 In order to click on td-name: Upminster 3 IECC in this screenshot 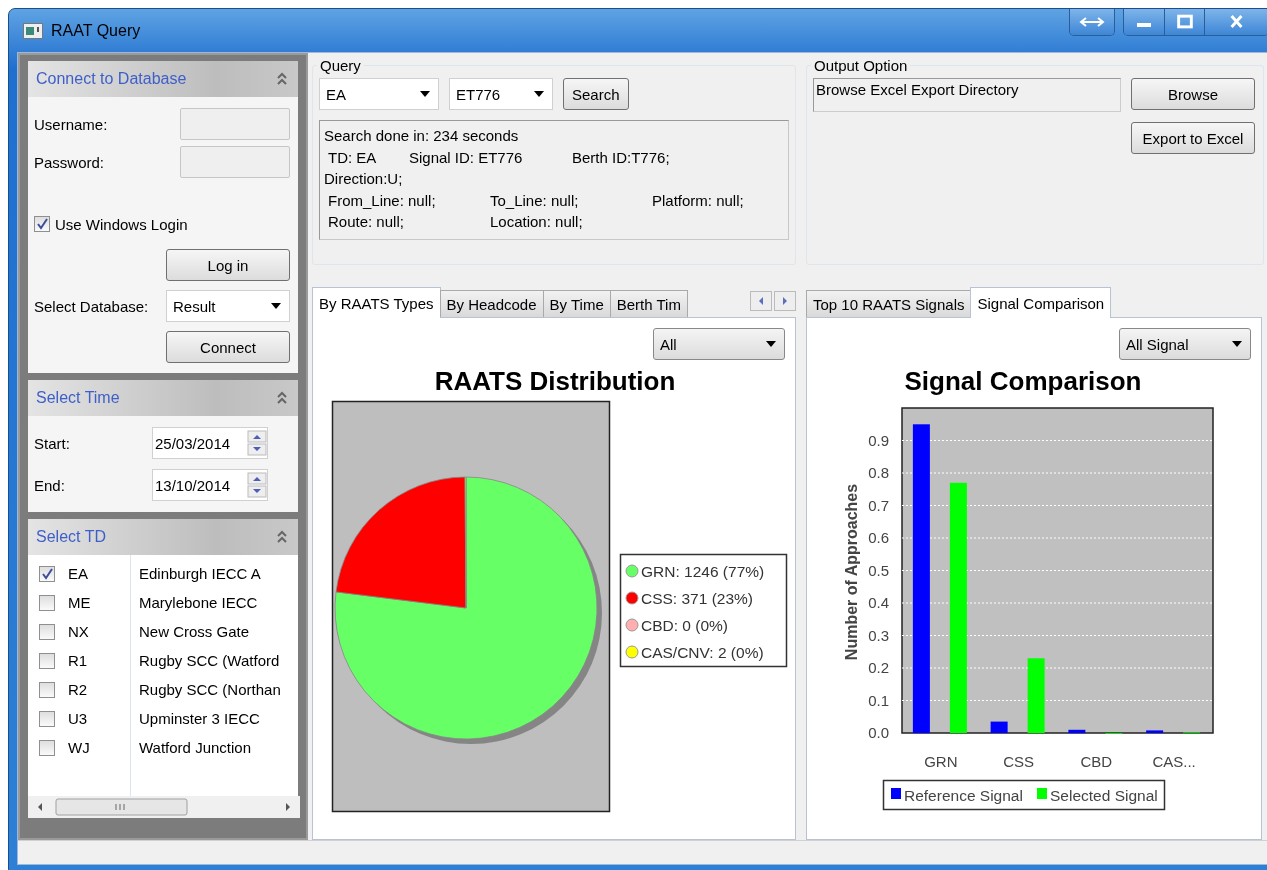, I will do `click(199, 718)`.